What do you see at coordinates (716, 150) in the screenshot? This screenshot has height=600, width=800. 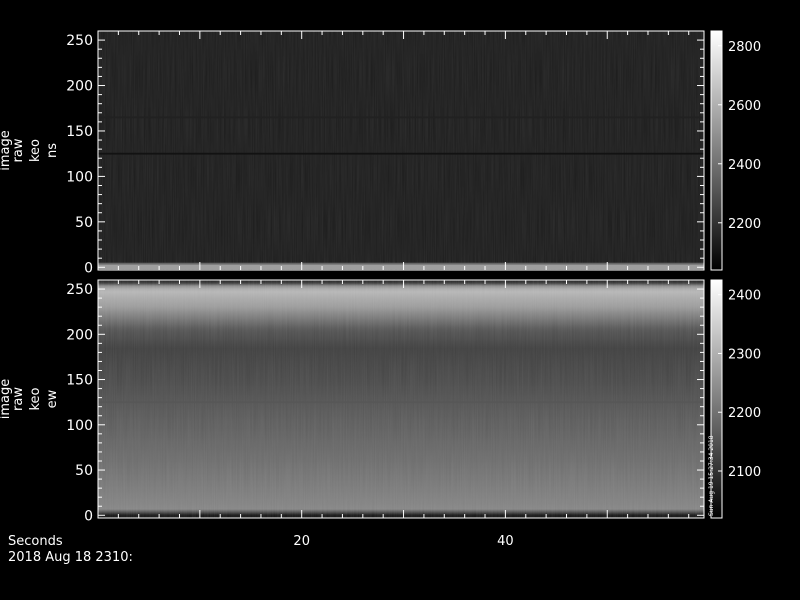 I see `colorbar` at bounding box center [716, 150].